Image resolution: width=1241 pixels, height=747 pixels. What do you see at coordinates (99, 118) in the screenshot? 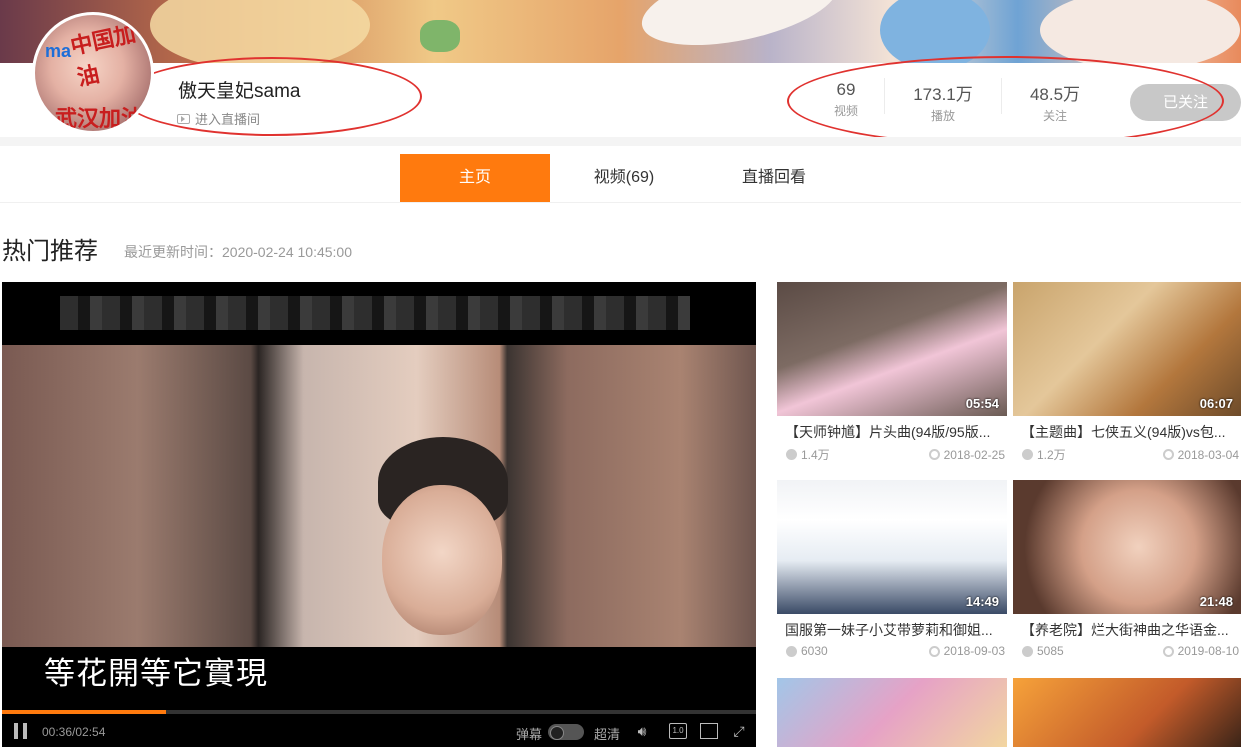
I see `avatar-text: 武汉加油` at bounding box center [99, 118].